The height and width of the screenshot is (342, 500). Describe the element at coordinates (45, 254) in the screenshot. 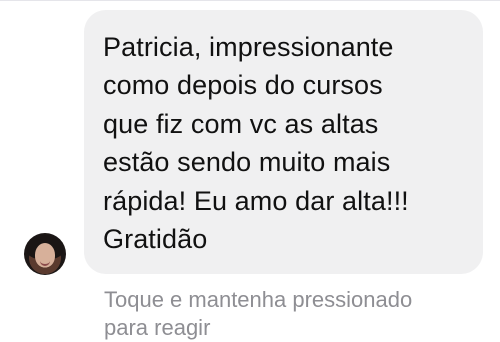

I see `profile-avatar-icon` at that location.